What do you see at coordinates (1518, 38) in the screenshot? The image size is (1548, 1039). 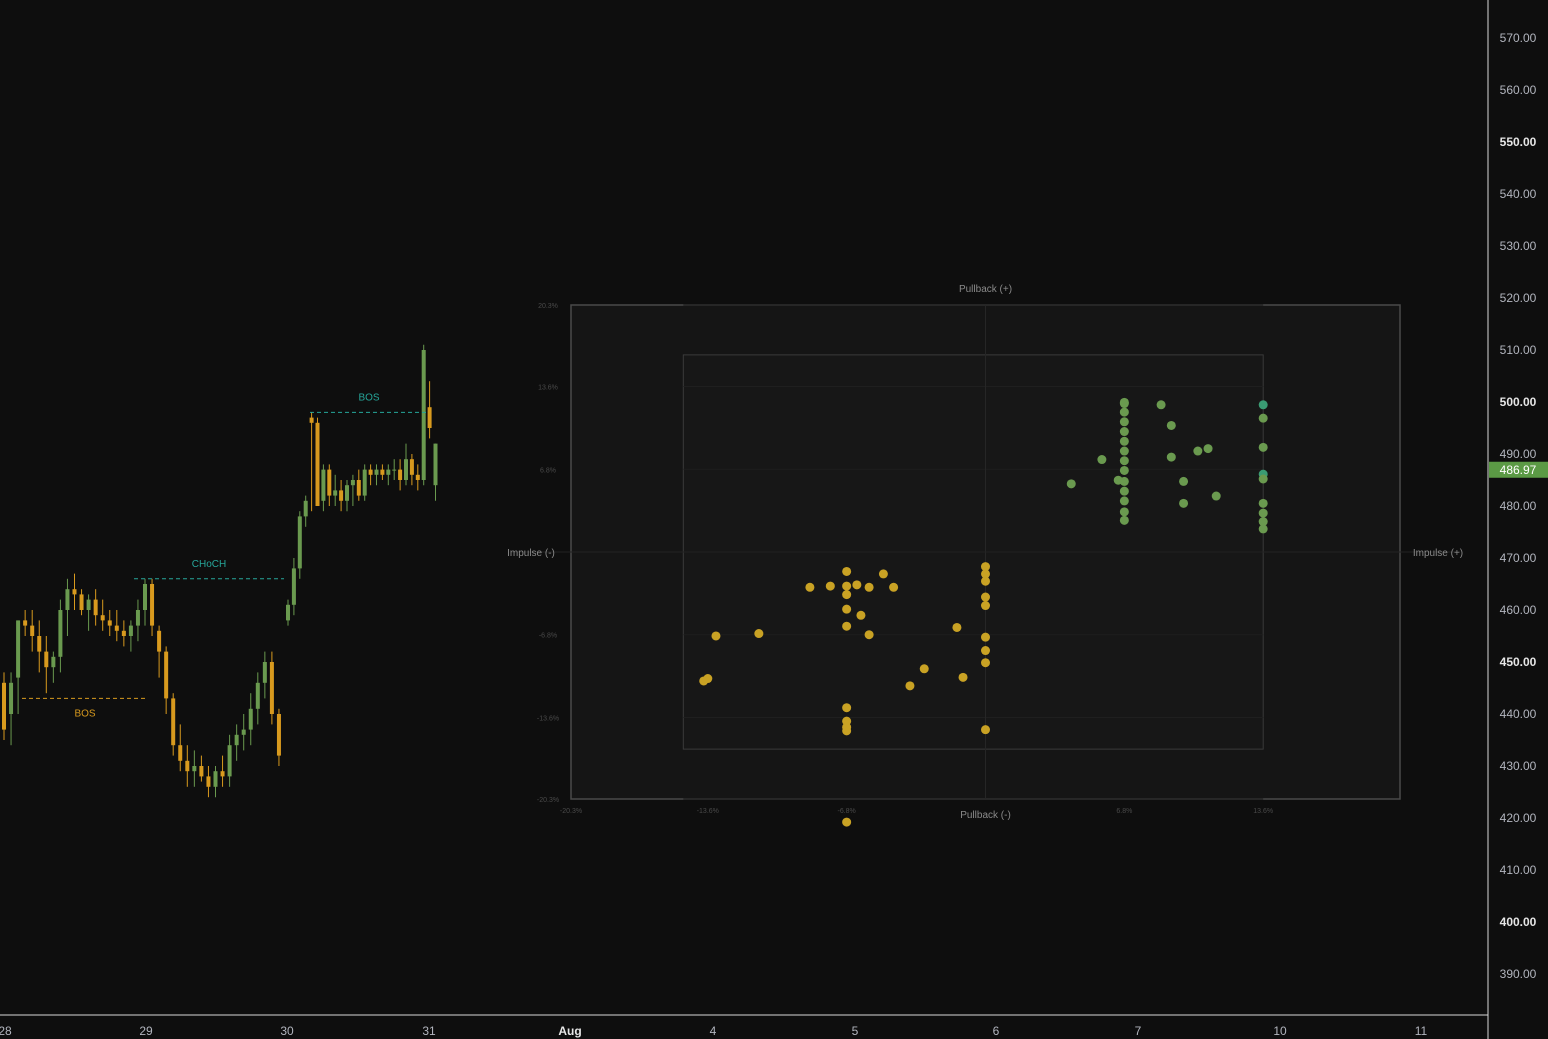 I see `price-tick-label: 570.00` at bounding box center [1518, 38].